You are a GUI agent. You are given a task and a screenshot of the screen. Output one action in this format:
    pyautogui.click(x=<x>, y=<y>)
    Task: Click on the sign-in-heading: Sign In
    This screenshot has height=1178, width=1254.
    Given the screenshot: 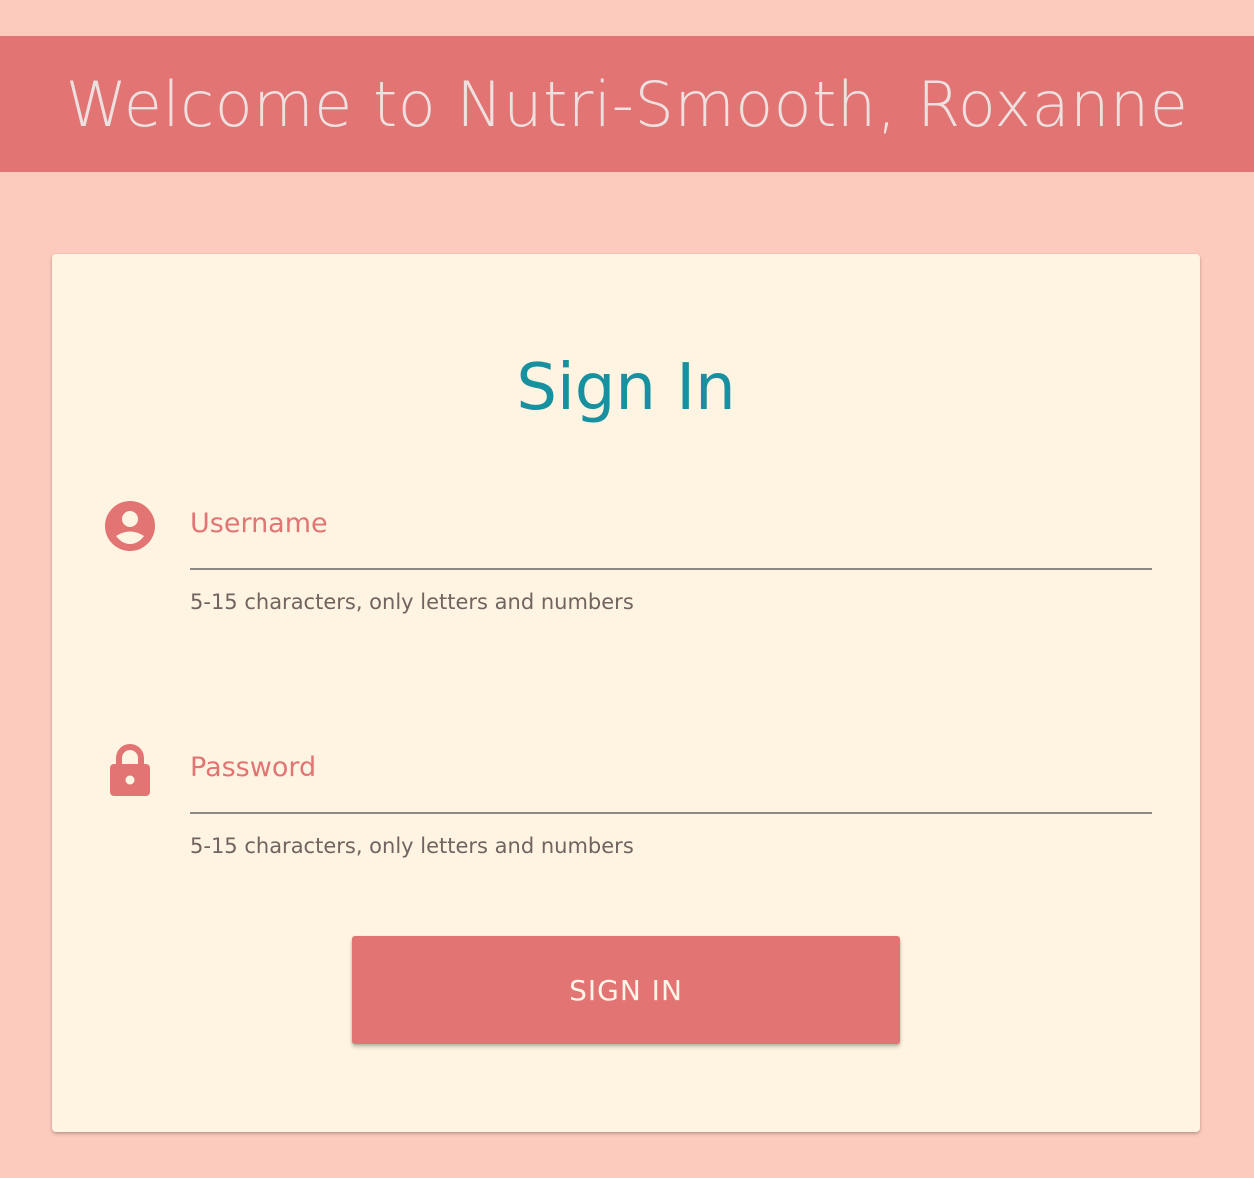 What is the action you would take?
    pyautogui.click(x=626, y=388)
    